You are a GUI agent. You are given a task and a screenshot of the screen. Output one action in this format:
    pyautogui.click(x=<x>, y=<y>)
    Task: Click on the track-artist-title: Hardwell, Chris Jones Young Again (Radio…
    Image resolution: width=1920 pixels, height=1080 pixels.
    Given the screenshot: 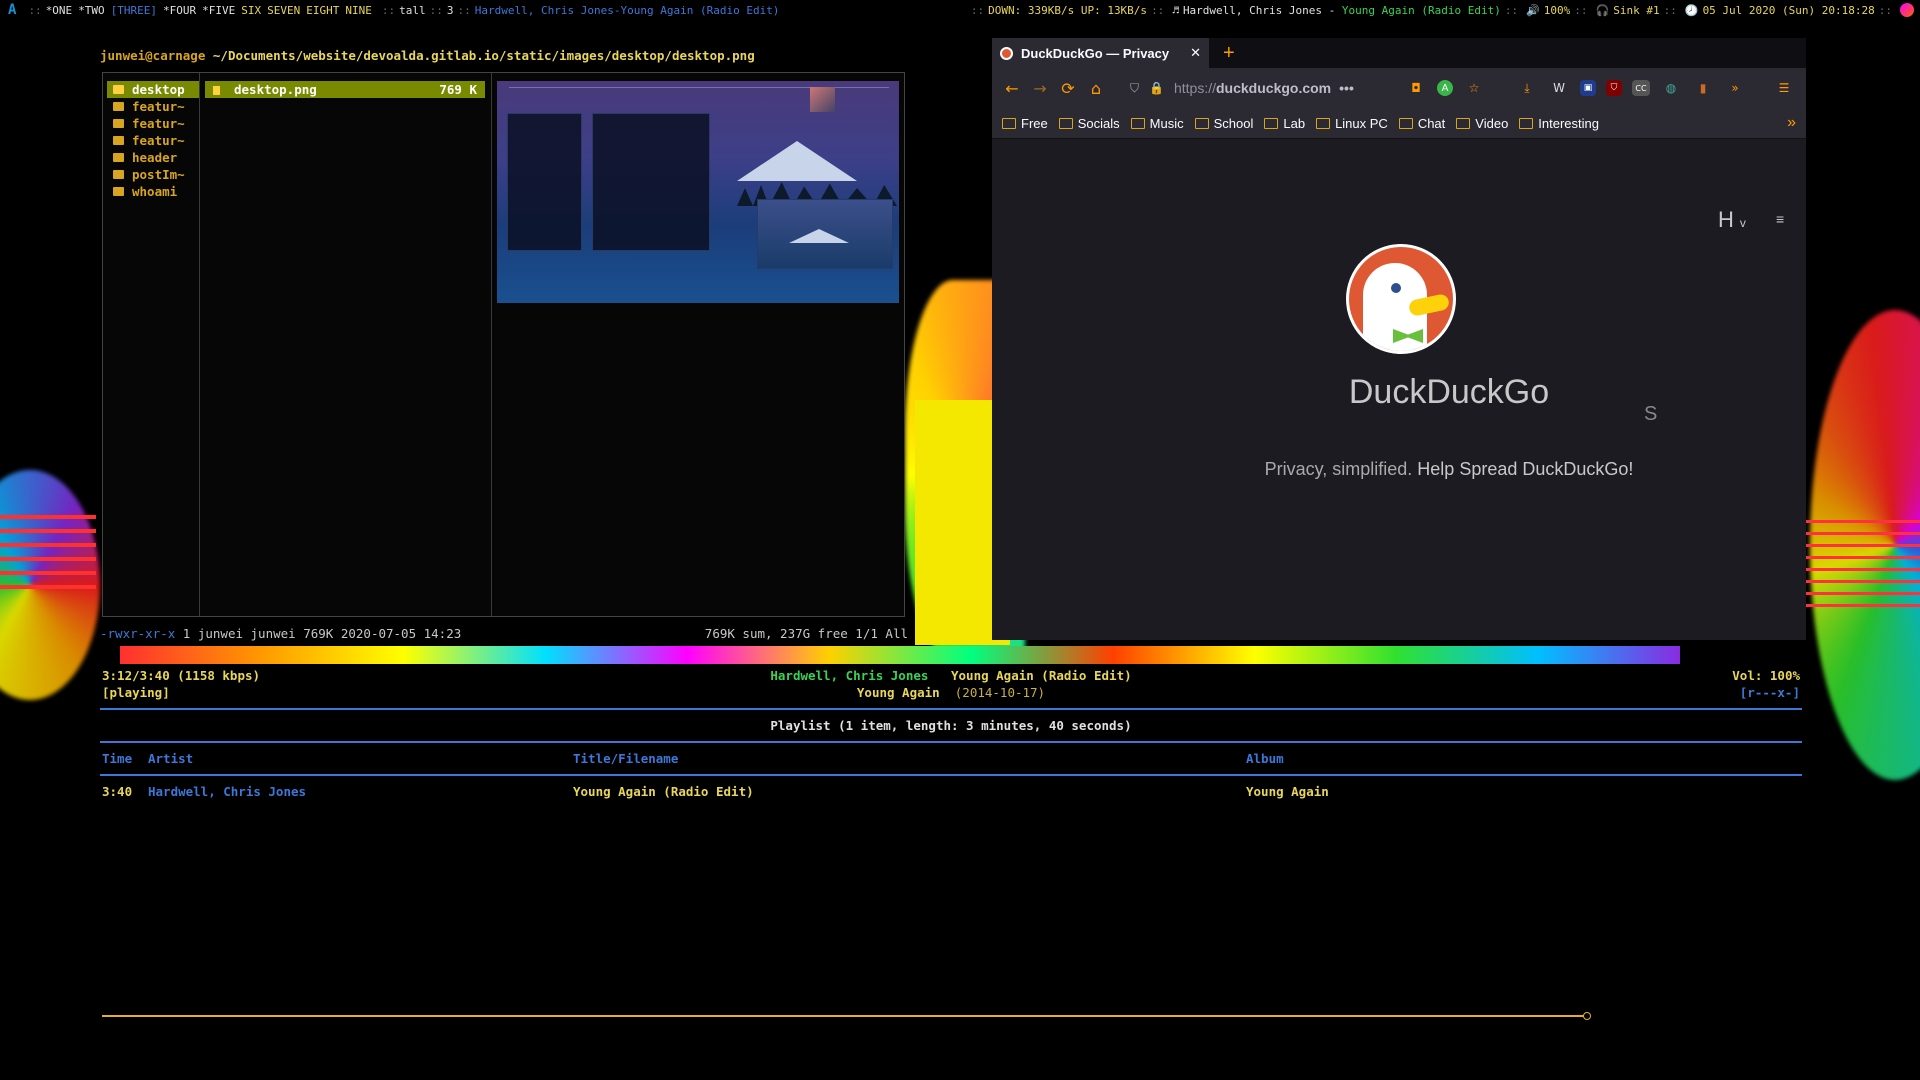 What is the action you would take?
    pyautogui.click(x=951, y=675)
    